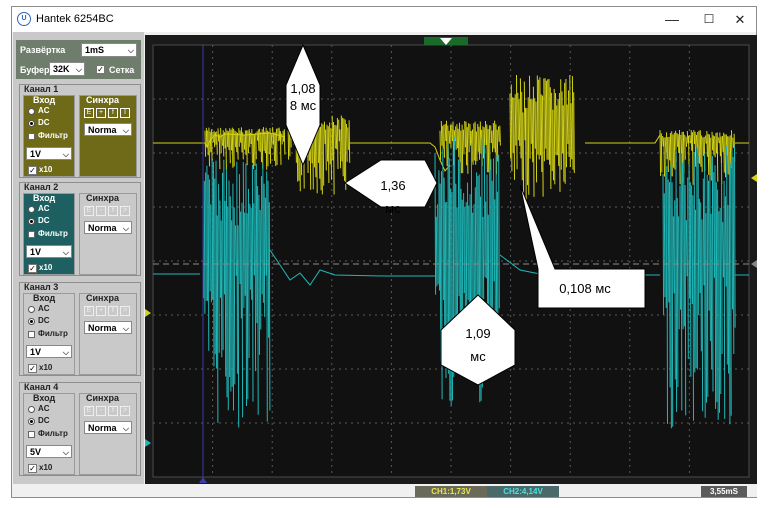 The image size is (771, 509). What do you see at coordinates (393, 208) in the screenshot?
I see `annotation-2-line2: мс` at bounding box center [393, 208].